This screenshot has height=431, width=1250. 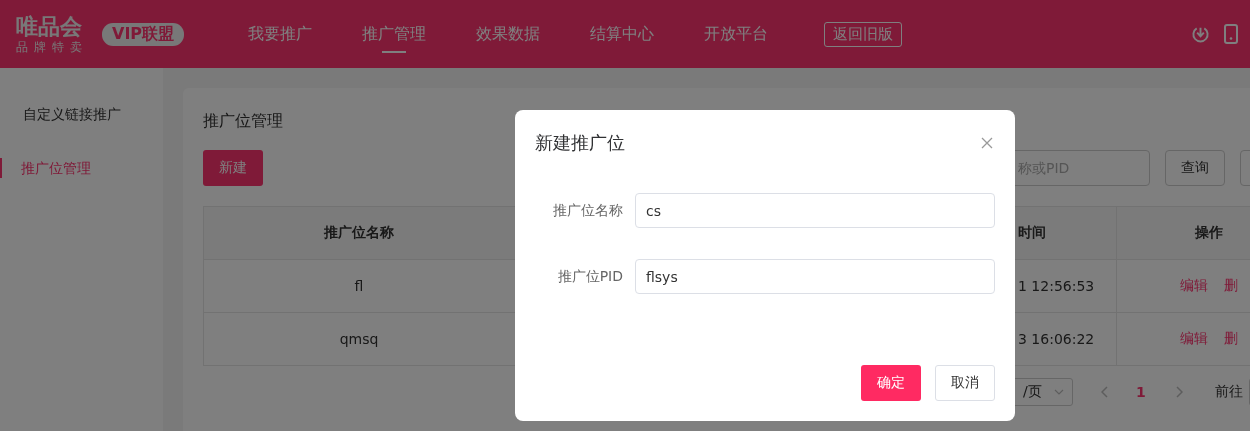 I want to click on chevron-down-icon, so click(x=1059, y=392).